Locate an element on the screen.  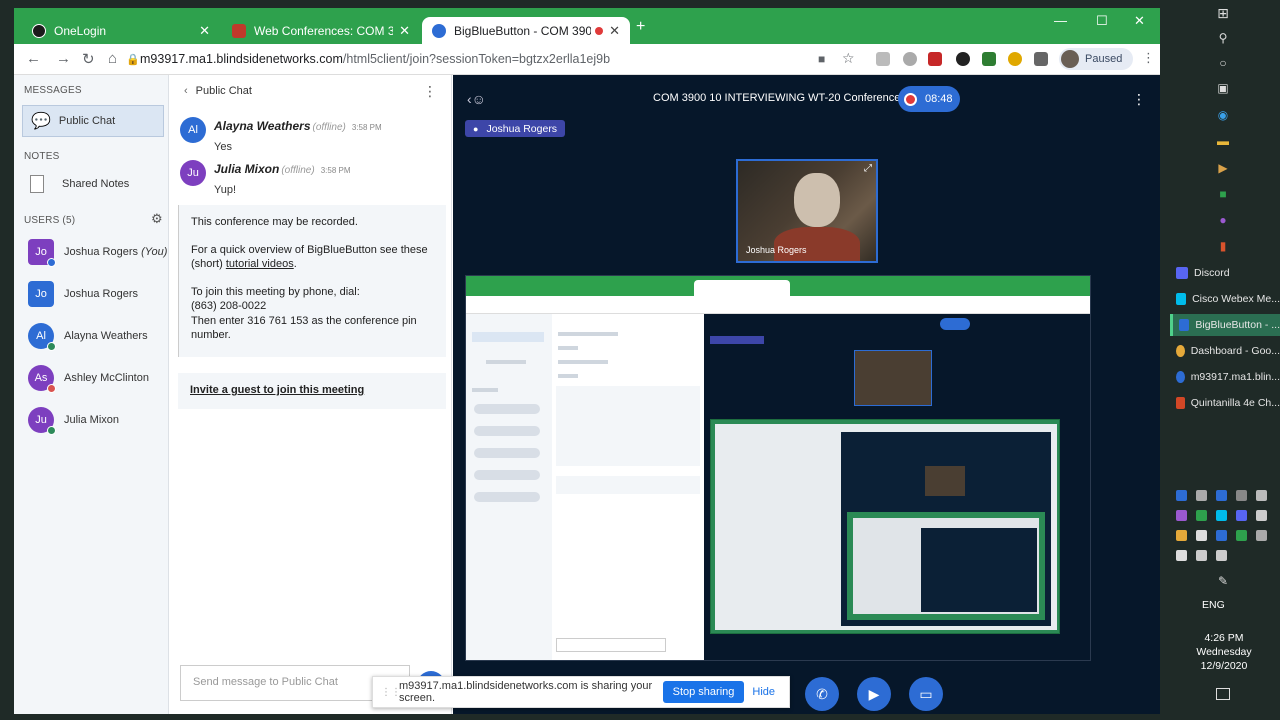
video-button: ▶ is located at coordinates (874, 694).